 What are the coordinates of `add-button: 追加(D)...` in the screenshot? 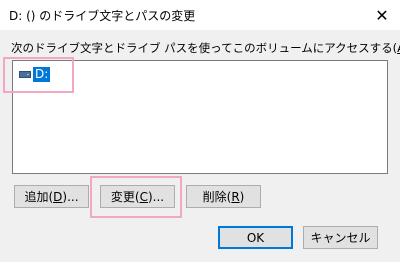 It's located at (51, 196).